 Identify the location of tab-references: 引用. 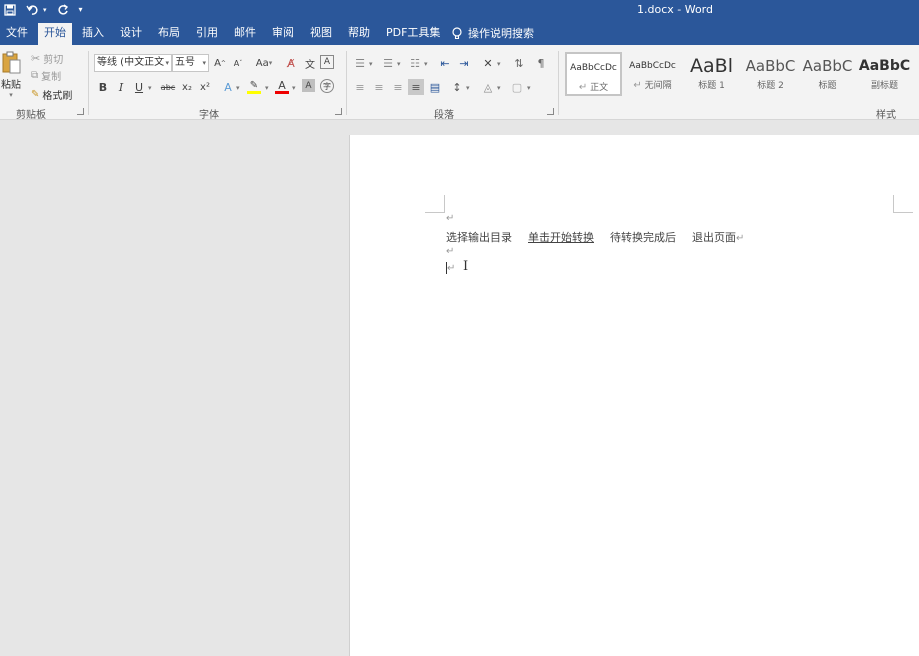
(207, 34).